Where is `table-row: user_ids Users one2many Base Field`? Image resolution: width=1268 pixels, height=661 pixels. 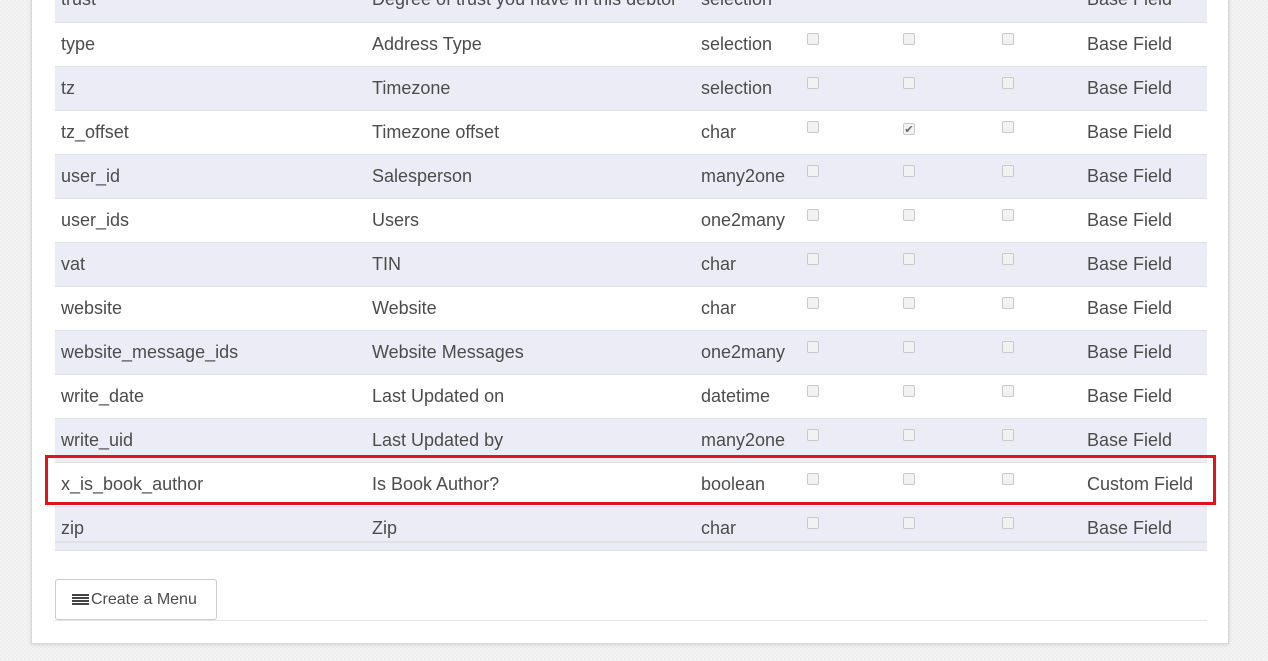
table-row: user_ids Users one2many Base Field is located at coordinates (631, 220).